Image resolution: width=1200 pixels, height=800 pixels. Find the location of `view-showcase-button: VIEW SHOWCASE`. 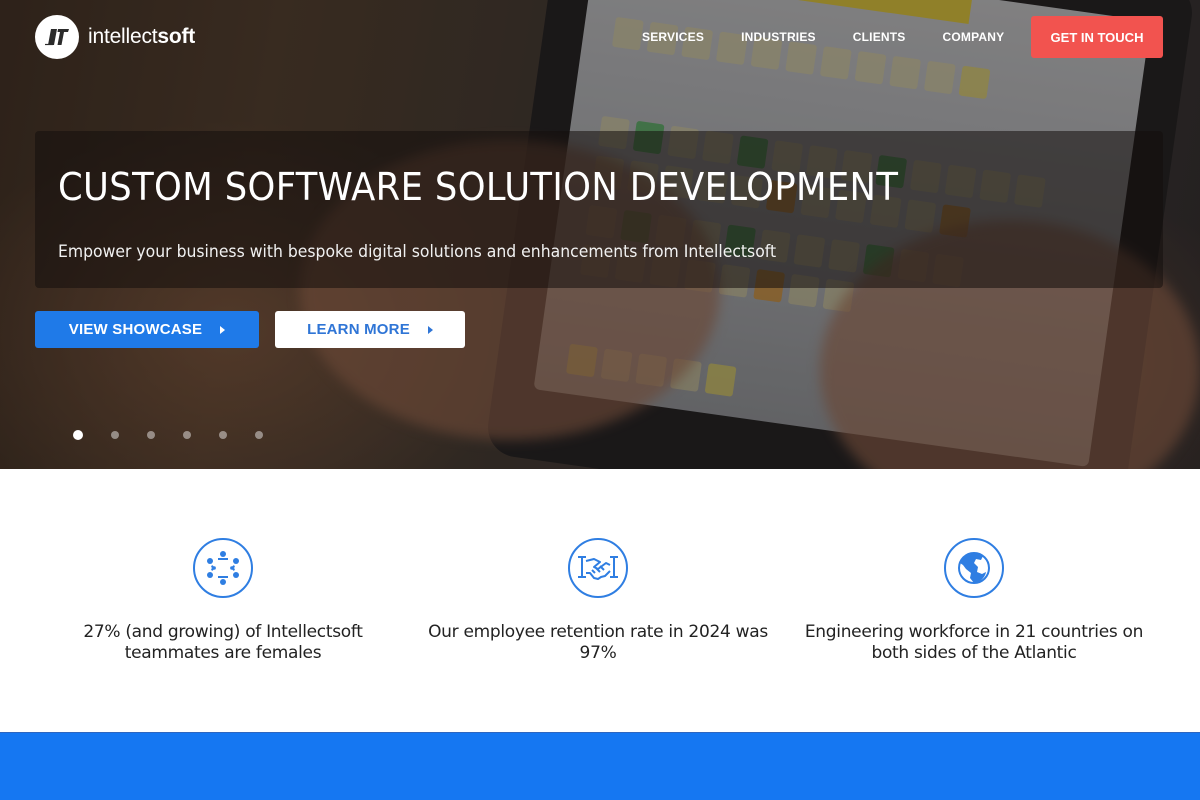

view-showcase-button: VIEW SHOWCASE is located at coordinates (147, 329).